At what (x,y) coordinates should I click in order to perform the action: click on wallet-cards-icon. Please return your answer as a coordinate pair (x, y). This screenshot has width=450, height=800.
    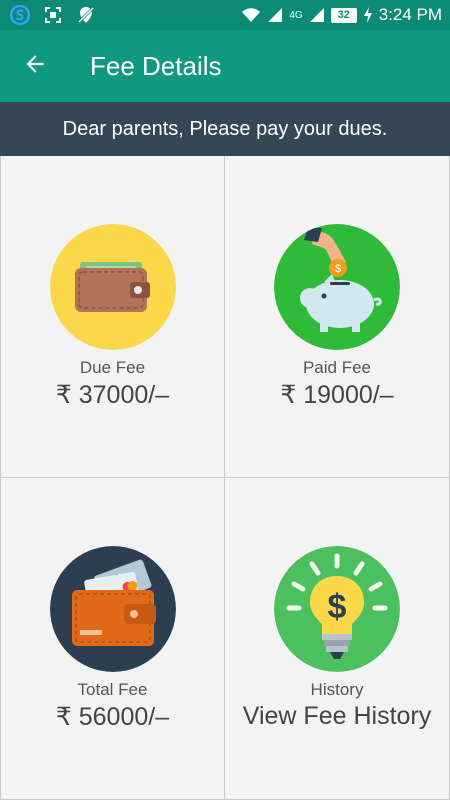
    Looking at the image, I should click on (112, 609).